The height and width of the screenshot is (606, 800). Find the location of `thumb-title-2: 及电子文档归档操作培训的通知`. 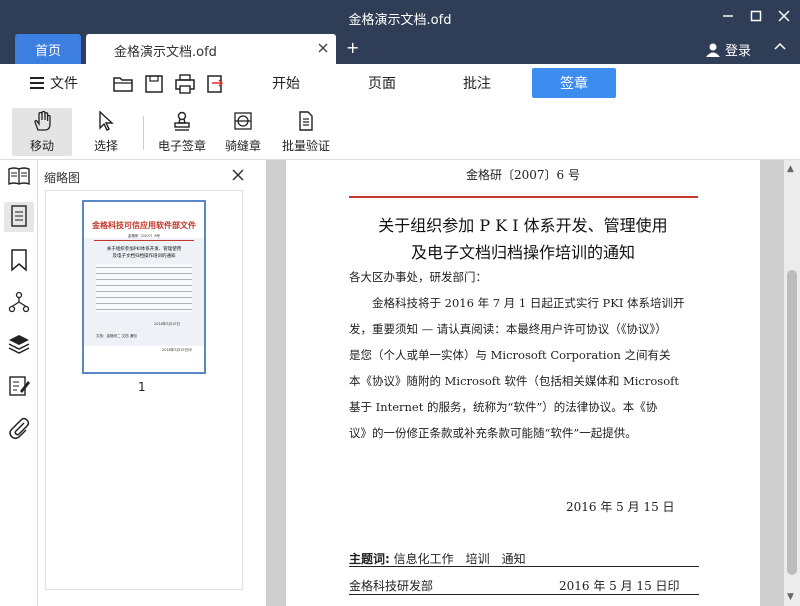

thumb-title-2: 及电子文档归档操作培训的通知 is located at coordinates (144, 256).